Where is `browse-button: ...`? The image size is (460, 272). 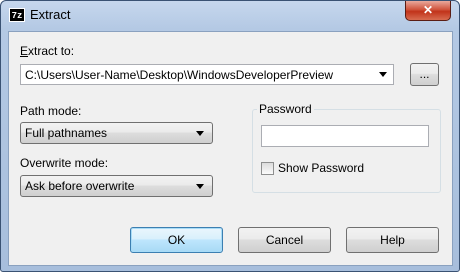 browse-button: ... is located at coordinates (424, 74).